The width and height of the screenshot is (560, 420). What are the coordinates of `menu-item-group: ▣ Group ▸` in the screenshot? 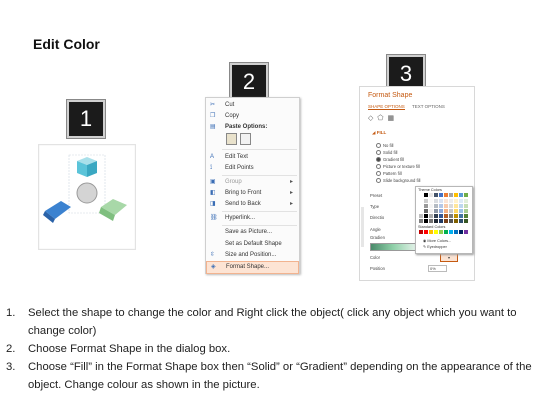 It's located at (252, 182).